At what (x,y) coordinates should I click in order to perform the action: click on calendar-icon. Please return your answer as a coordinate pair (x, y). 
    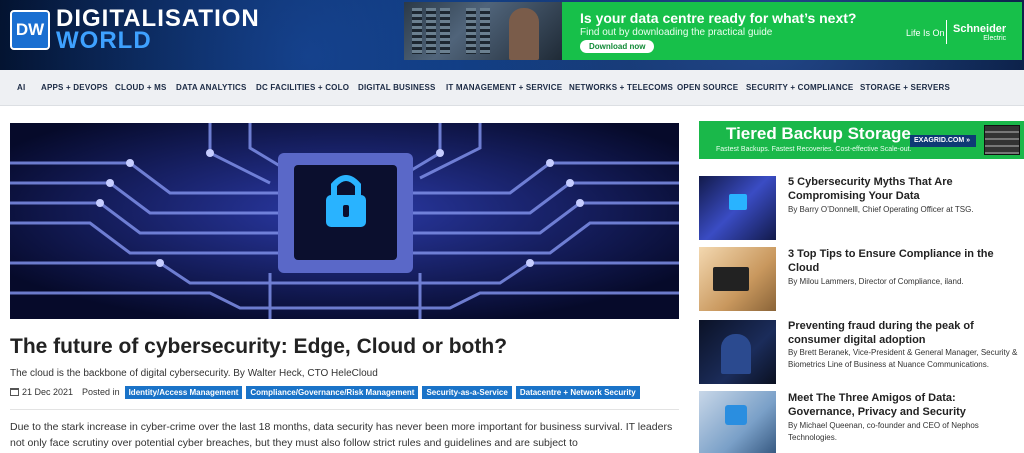
    Looking at the image, I should click on (14, 392).